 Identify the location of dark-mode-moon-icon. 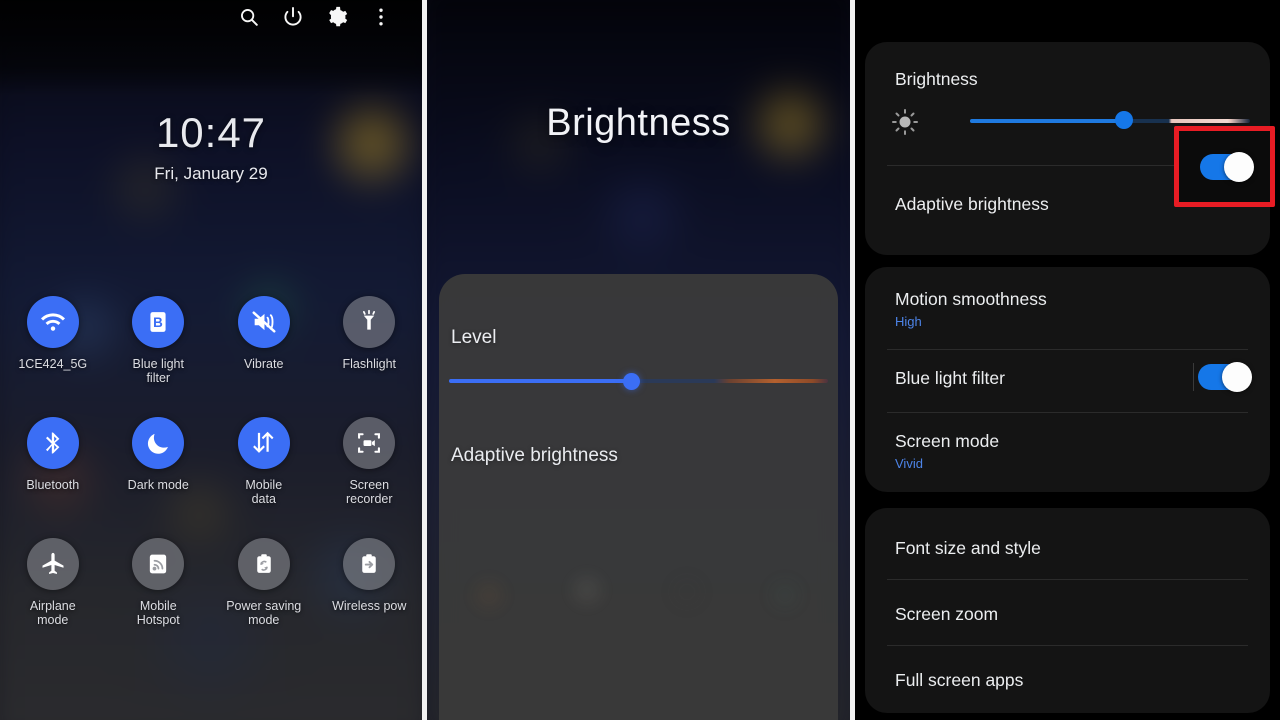
(158, 443).